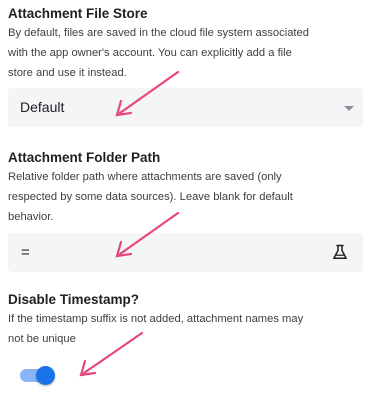 The width and height of the screenshot is (373, 400). I want to click on attachment-file-store-select: Default, so click(185, 107).